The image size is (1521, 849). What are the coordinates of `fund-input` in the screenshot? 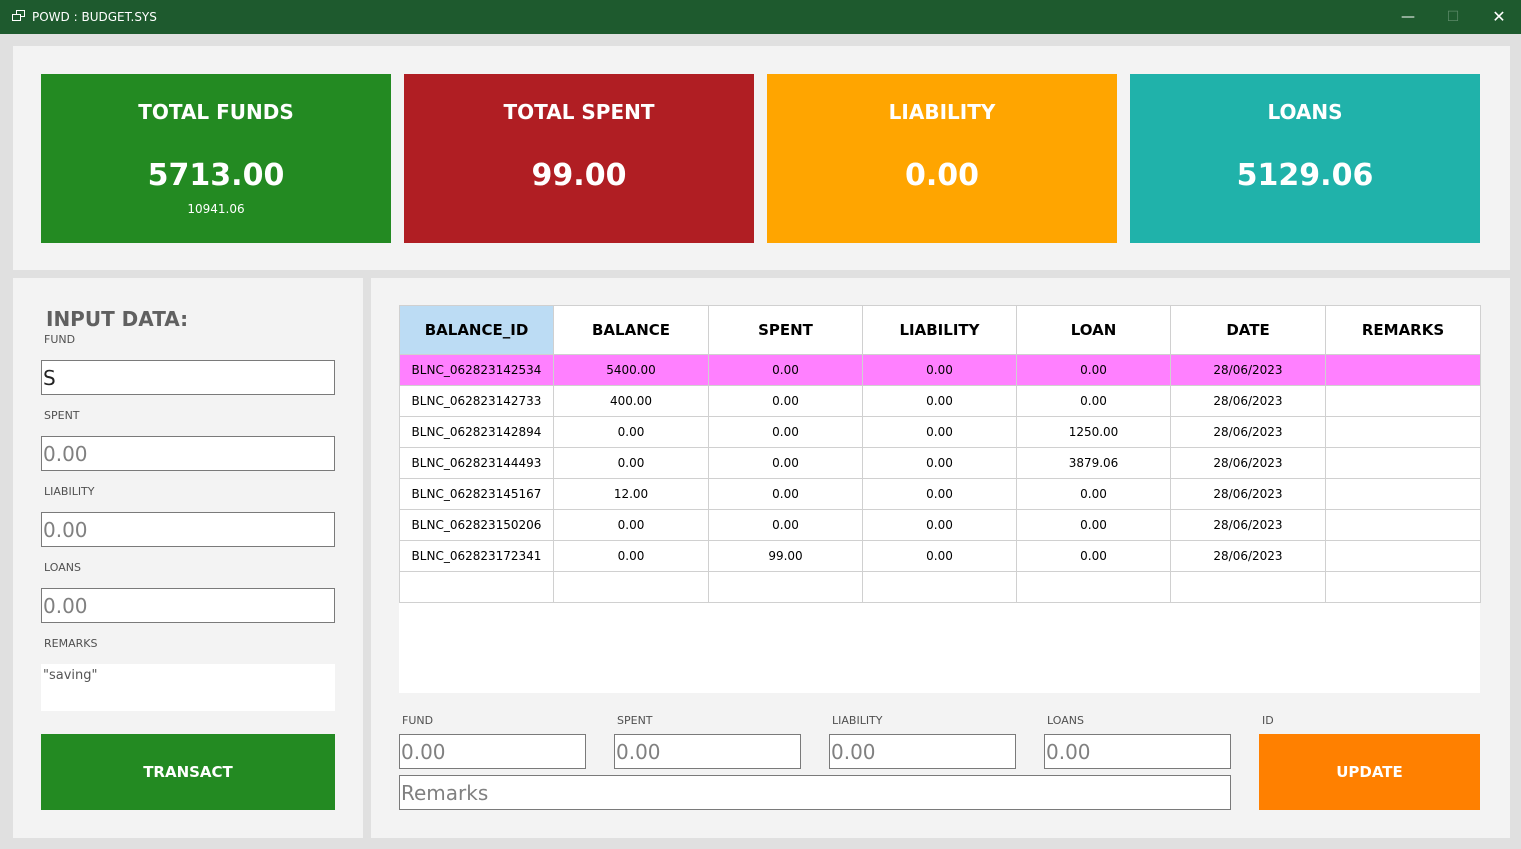 It's located at (188, 377).